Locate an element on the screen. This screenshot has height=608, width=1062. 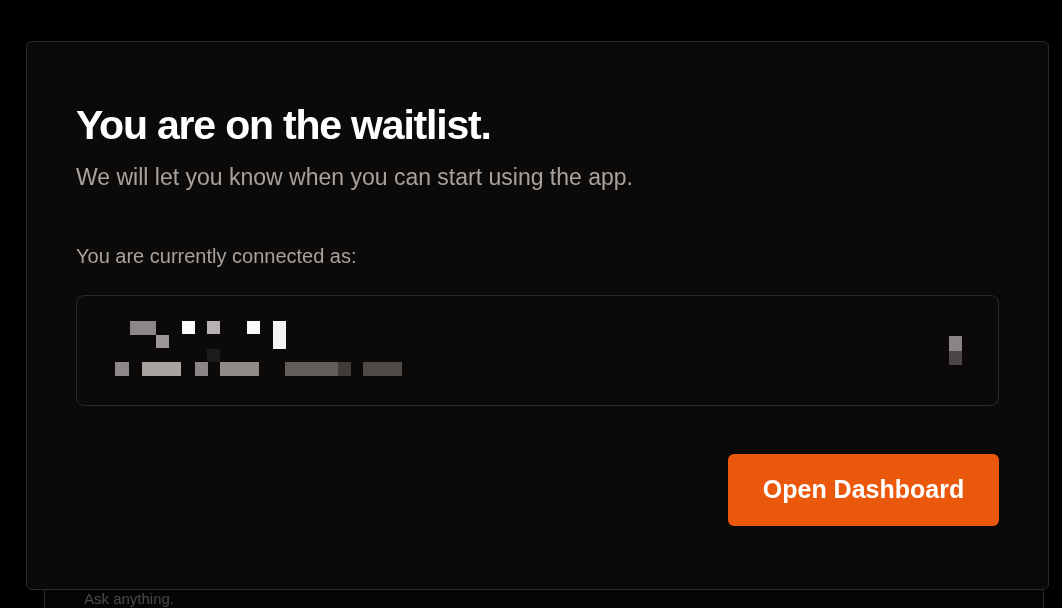
account-label: You are currently connected as: is located at coordinates (217, 256).